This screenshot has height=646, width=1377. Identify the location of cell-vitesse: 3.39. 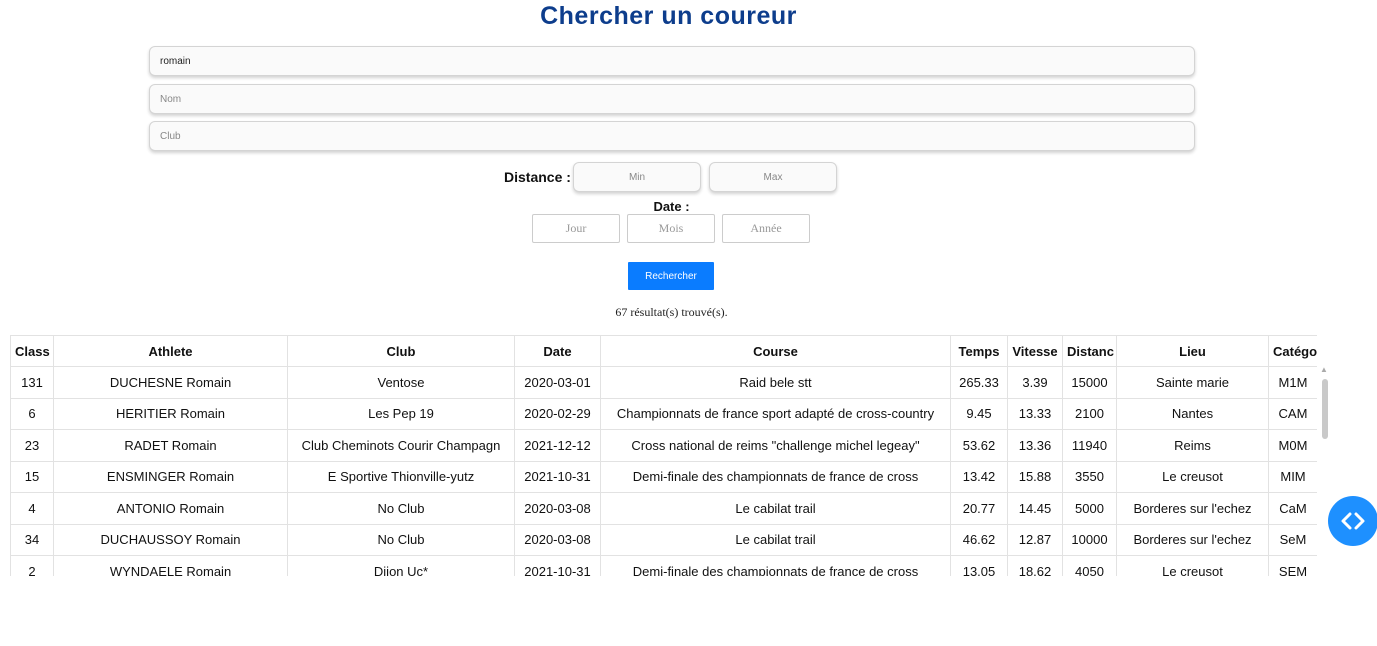
(1035, 382).